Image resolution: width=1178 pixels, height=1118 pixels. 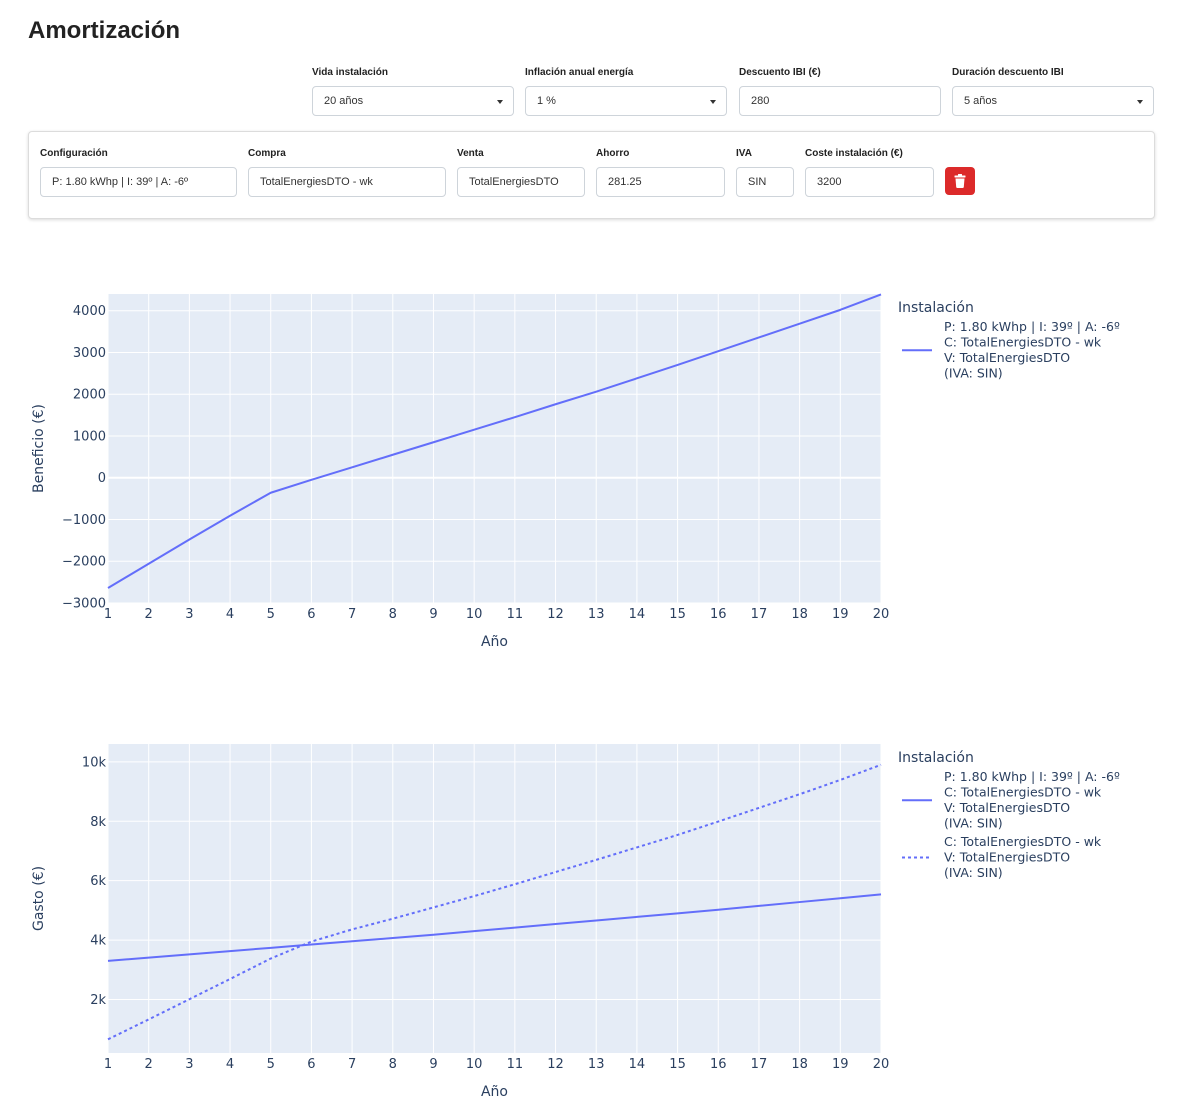 I want to click on x-tick-label: 17, so click(x=759, y=1064).